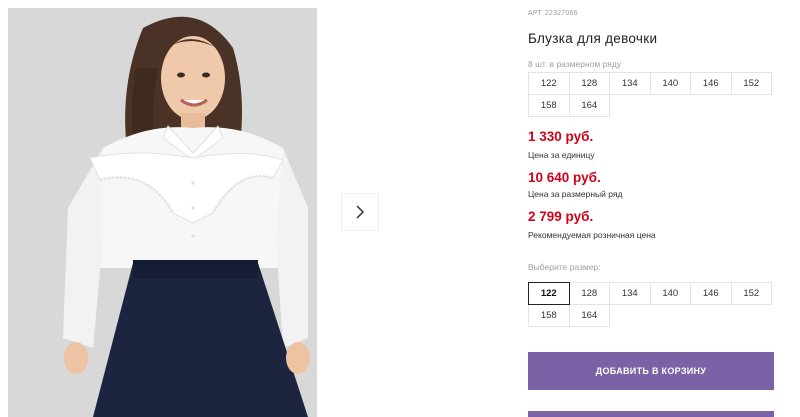 Image resolution: width=800 pixels, height=417 pixels. I want to click on article-value: 22327066, so click(561, 13).